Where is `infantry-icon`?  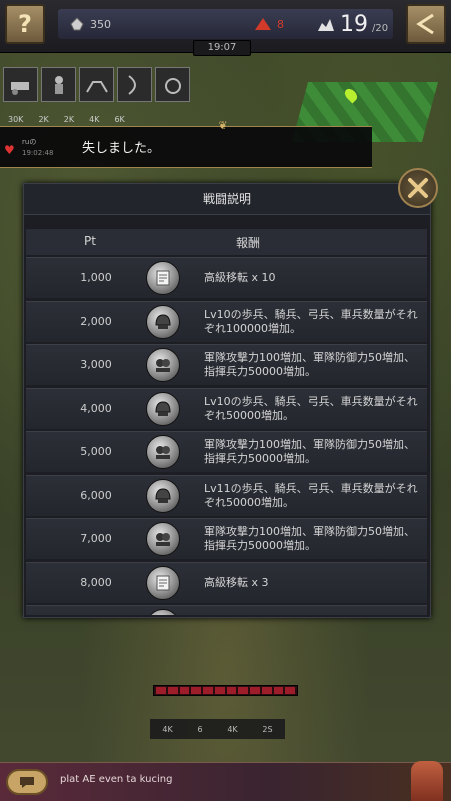 infantry-icon is located at coordinates (58, 84).